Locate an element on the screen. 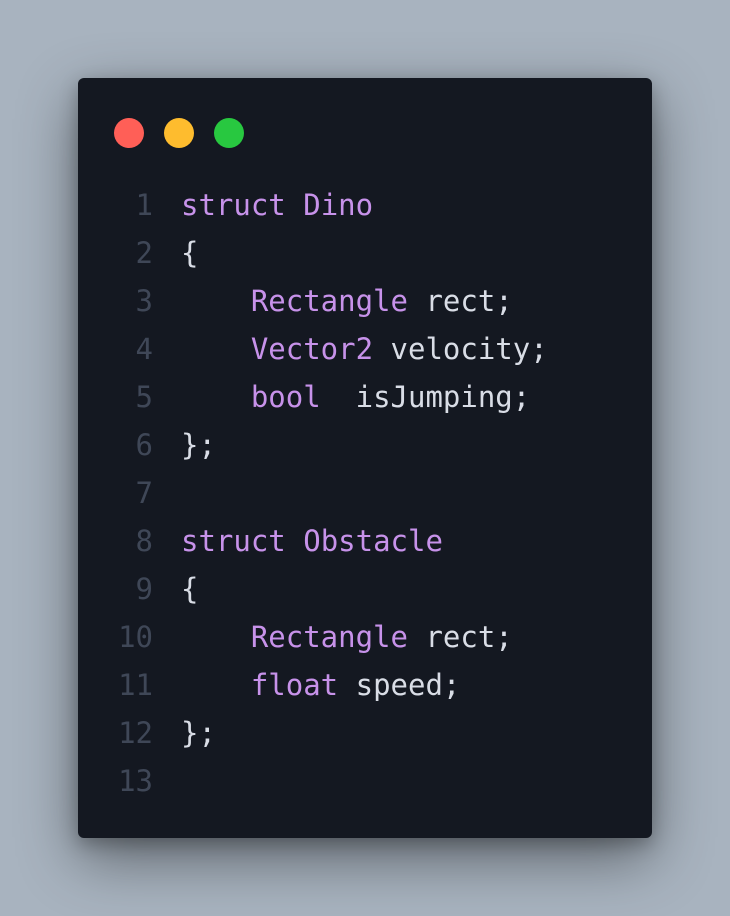  code-line: 4 Vector2 velocity; is located at coordinates (365, 349).